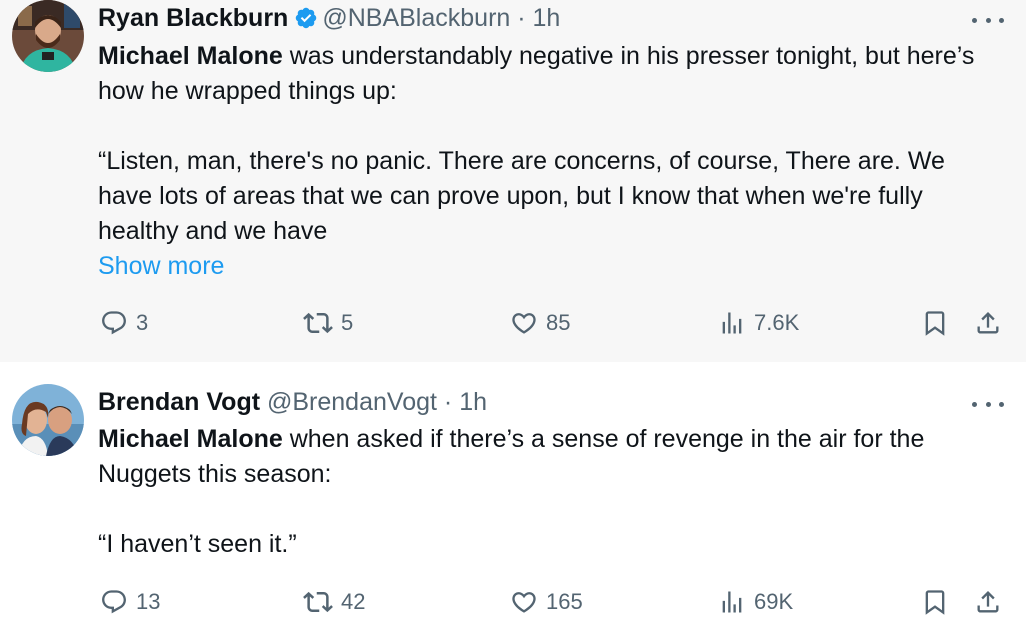  Describe the element at coordinates (130, 602) in the screenshot. I see `reply-button: 13` at that location.